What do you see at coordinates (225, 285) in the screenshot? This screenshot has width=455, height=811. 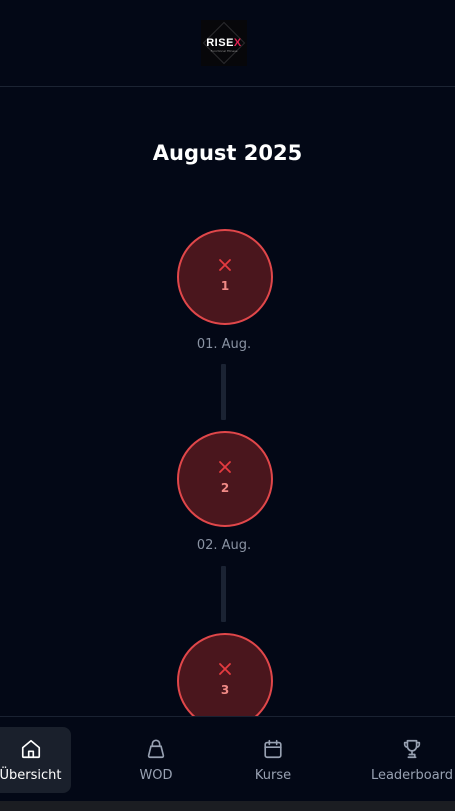 I see `day-number: 1` at bounding box center [225, 285].